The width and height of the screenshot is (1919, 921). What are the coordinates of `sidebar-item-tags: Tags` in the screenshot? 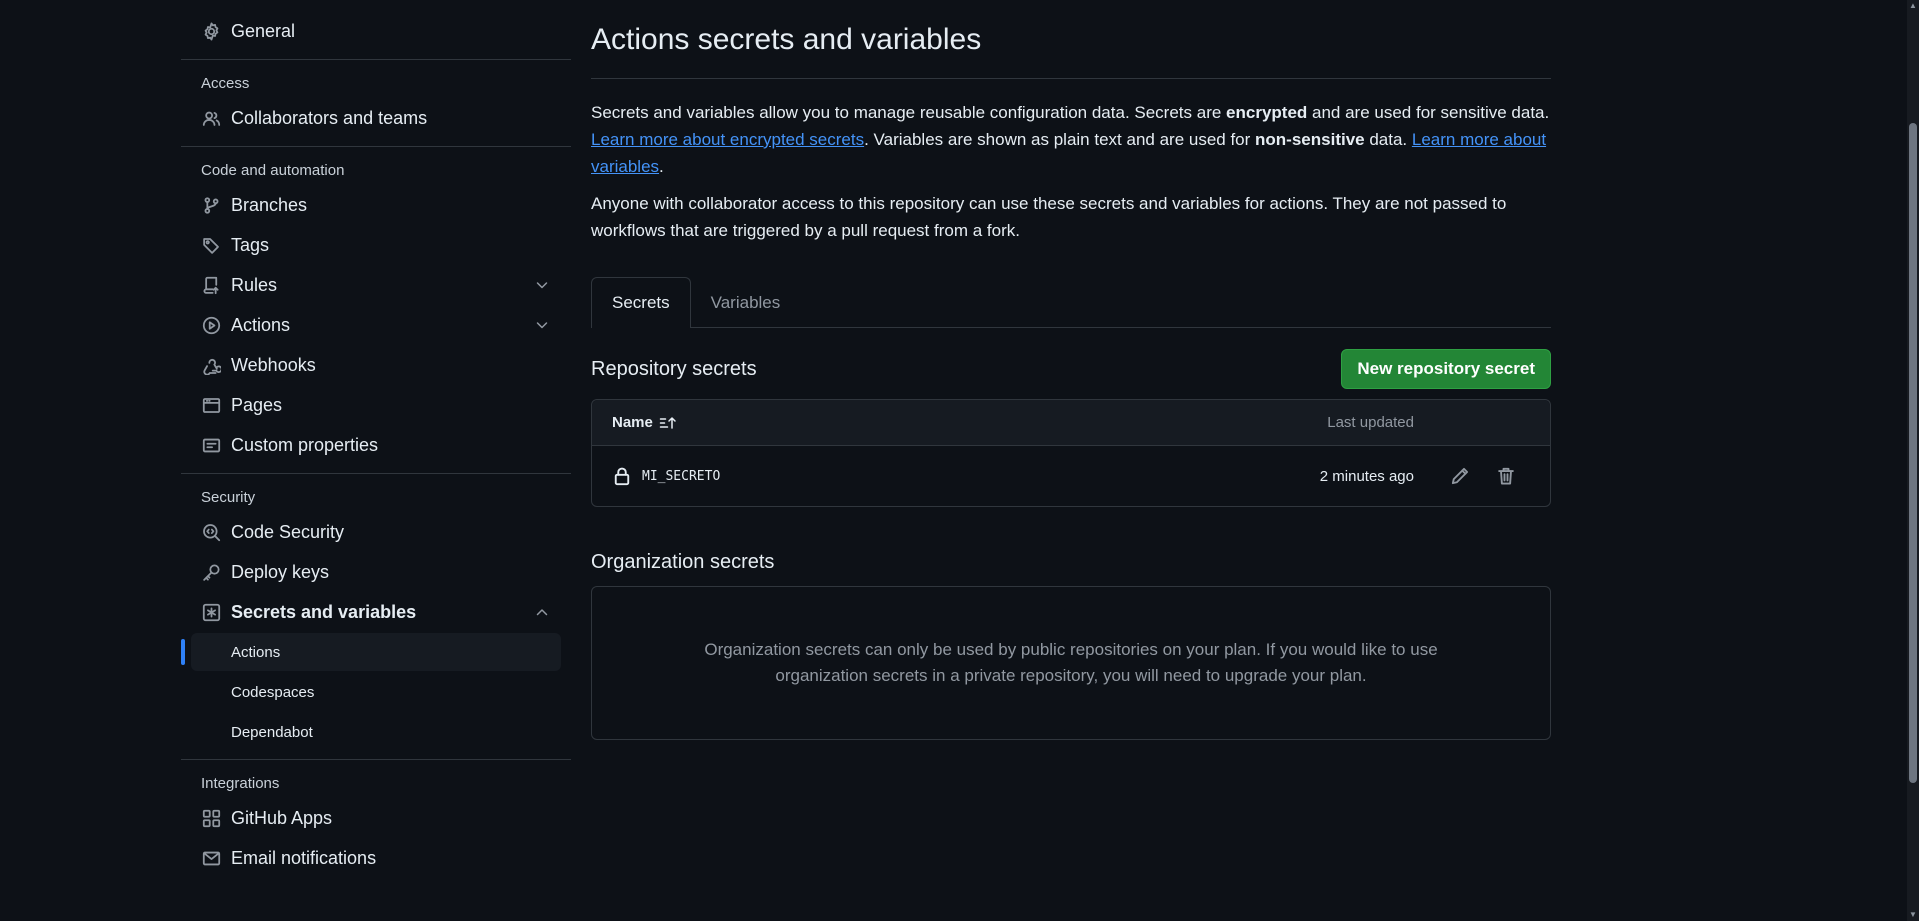 It's located at (376, 245).